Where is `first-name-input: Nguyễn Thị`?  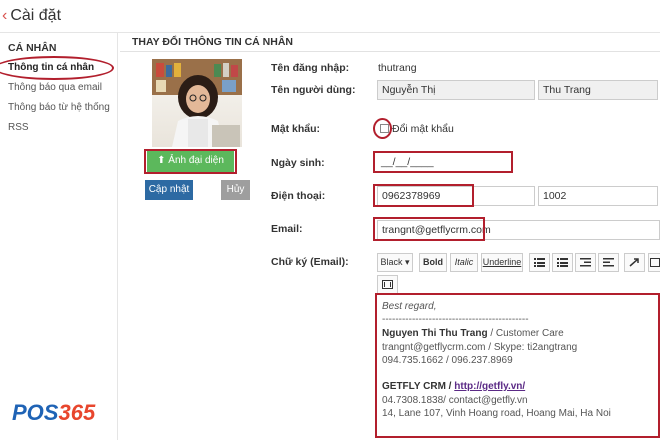 first-name-input: Nguyễn Thị is located at coordinates (456, 90).